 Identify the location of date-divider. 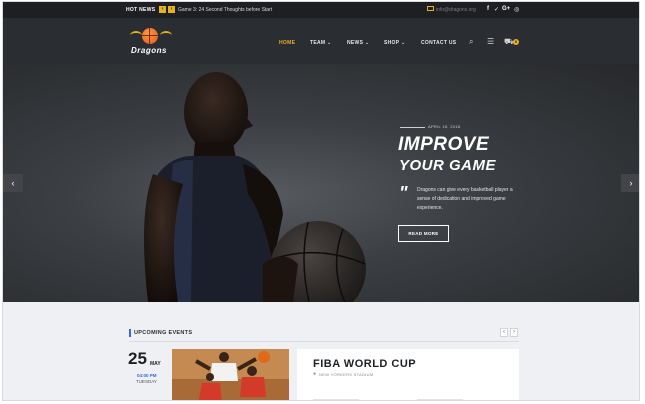
(412, 127).